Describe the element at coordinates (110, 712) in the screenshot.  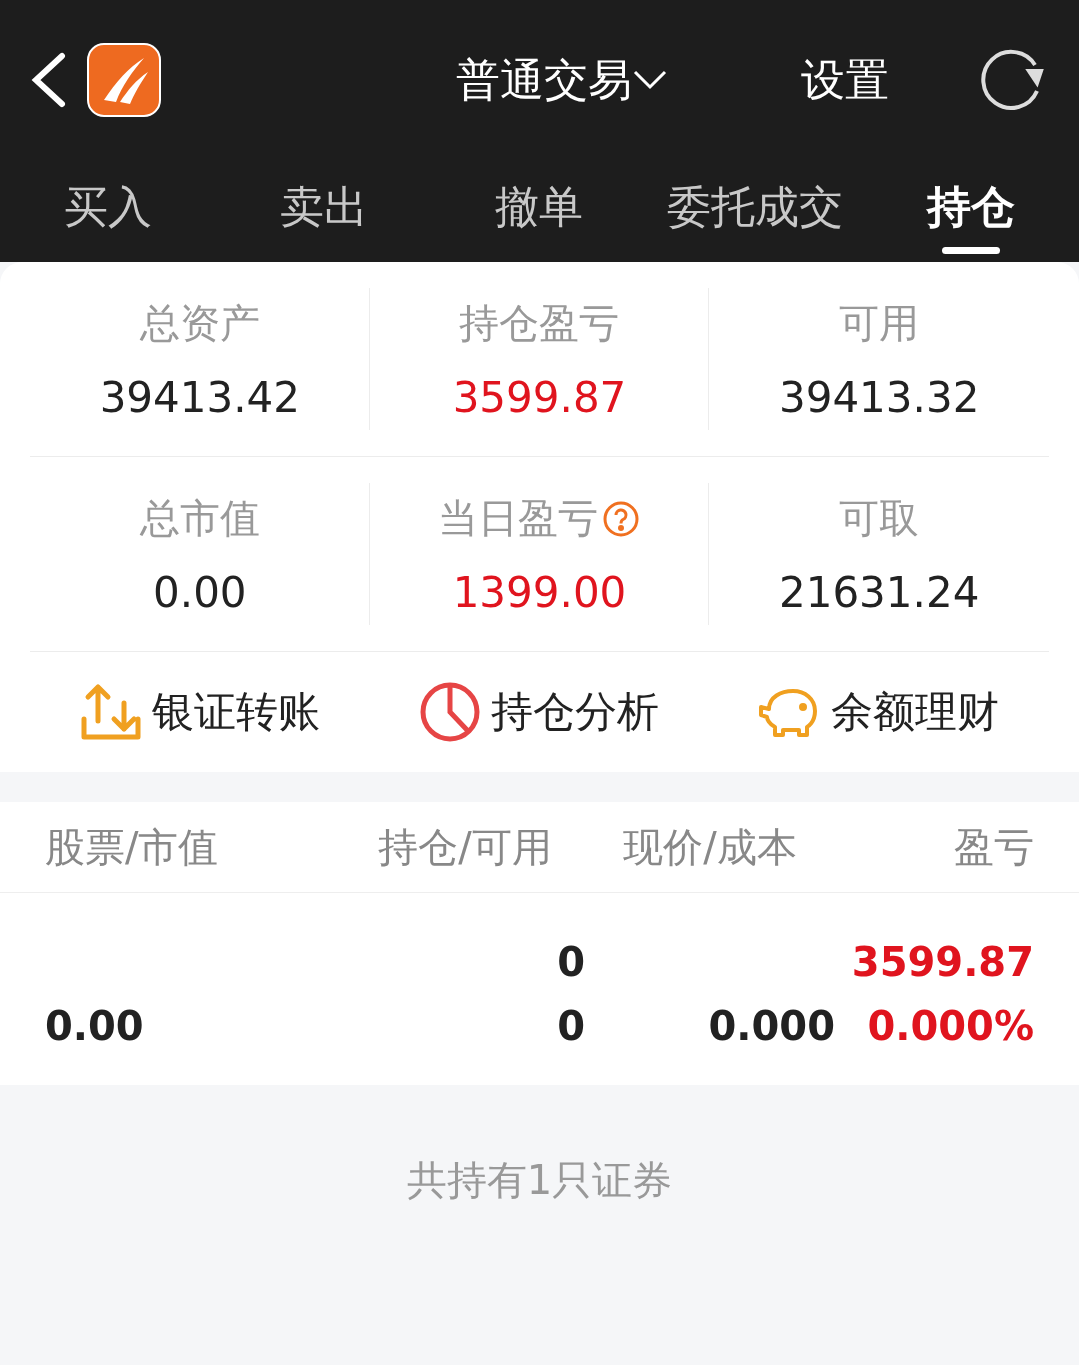
I see `upload-download-icon` at that location.